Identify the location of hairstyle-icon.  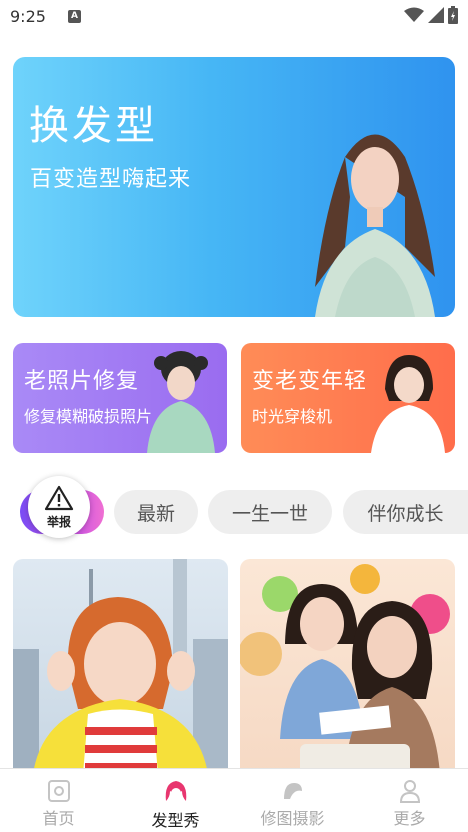
(175, 791).